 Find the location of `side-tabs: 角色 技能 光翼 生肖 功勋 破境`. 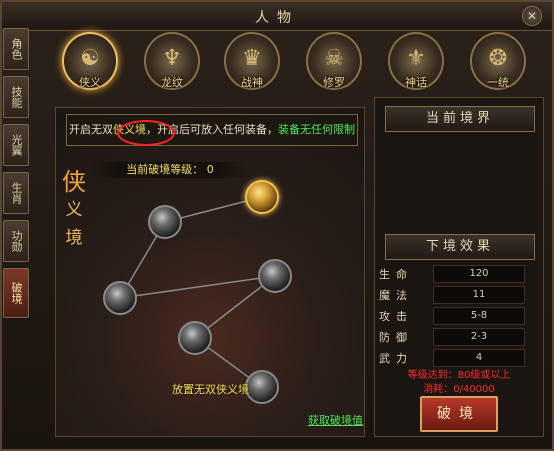

side-tabs: 角色 技能 光翼 生肖 功勋 破境 is located at coordinates (17, 176).